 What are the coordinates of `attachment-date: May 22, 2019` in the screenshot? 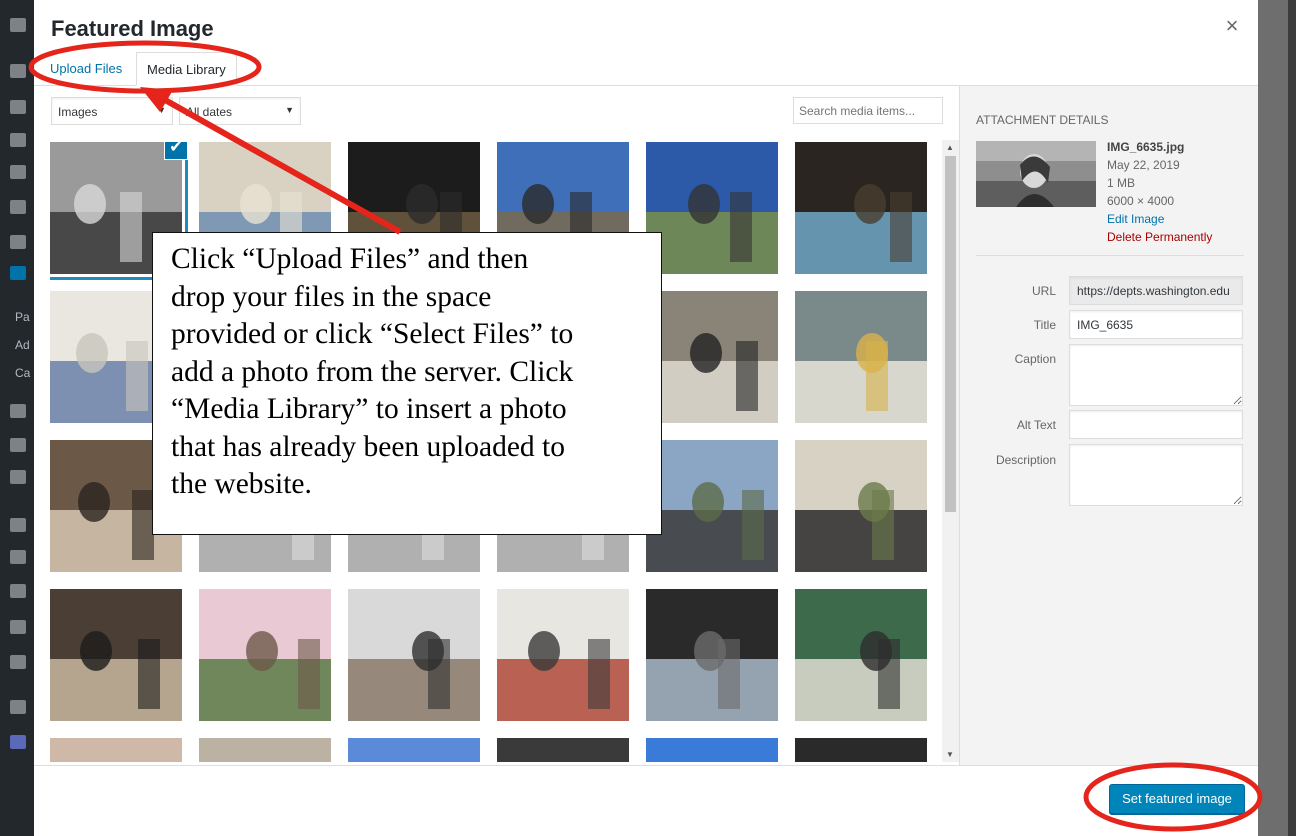 It's located at (1143, 165).